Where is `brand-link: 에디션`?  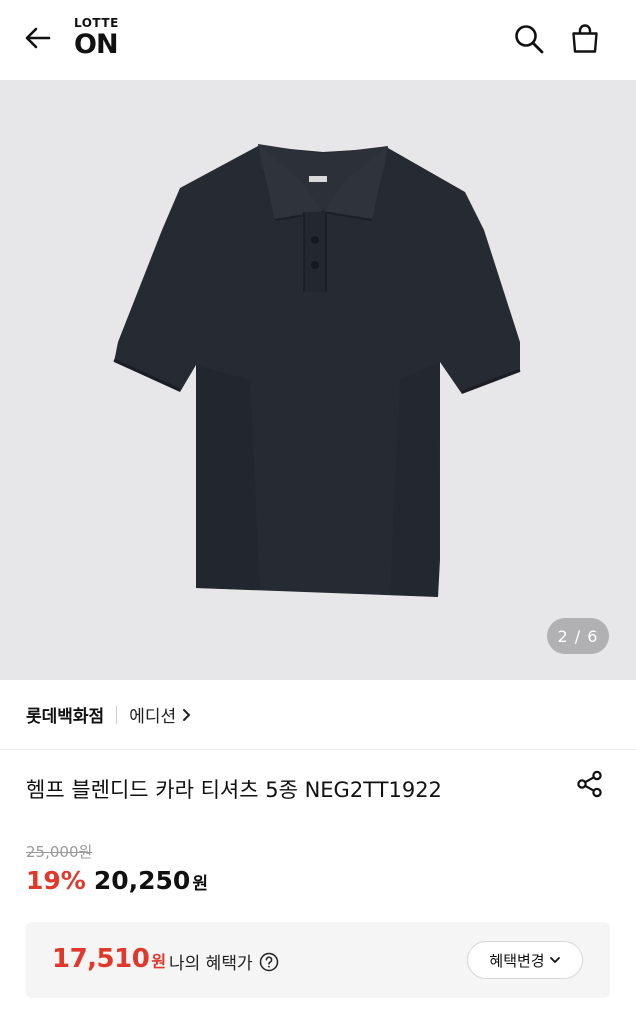
brand-link: 에디션 is located at coordinates (160, 714).